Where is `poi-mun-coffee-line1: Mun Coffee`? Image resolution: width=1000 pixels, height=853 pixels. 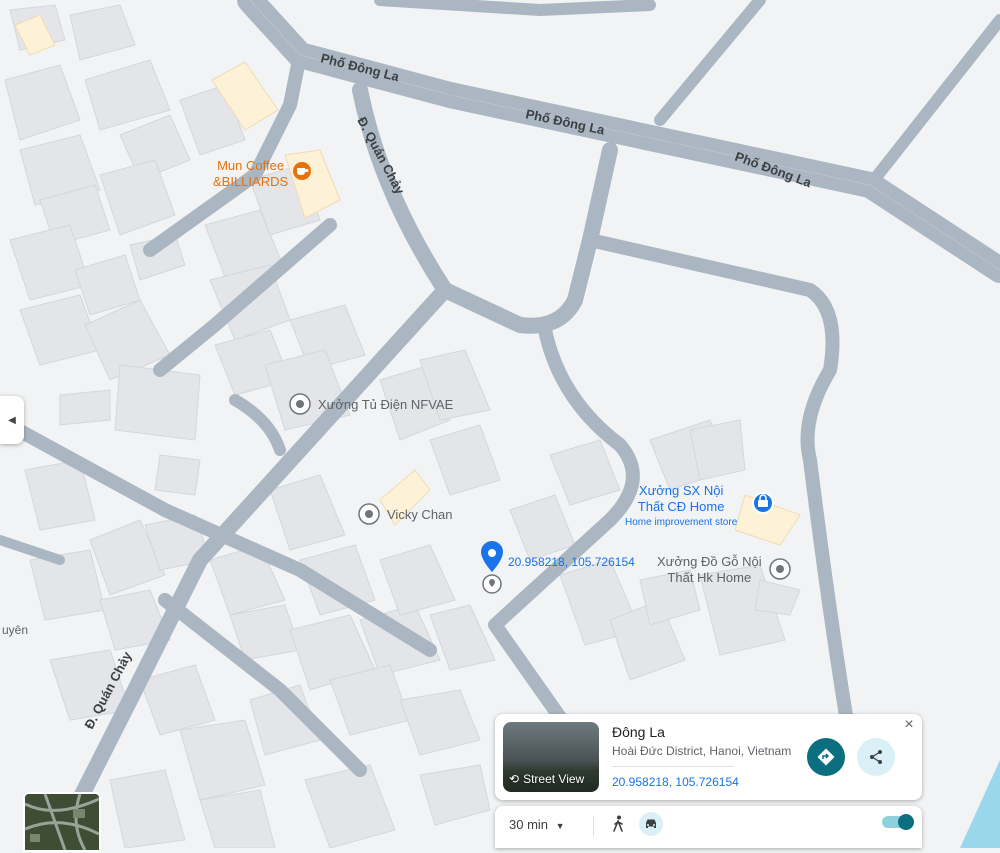
poi-mun-coffee-line1: Mun Coffee is located at coordinates (251, 165).